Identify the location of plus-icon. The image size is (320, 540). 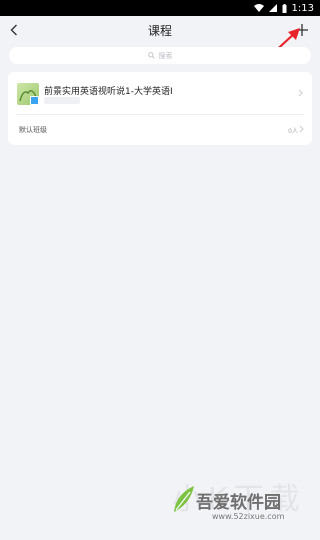
(302, 30).